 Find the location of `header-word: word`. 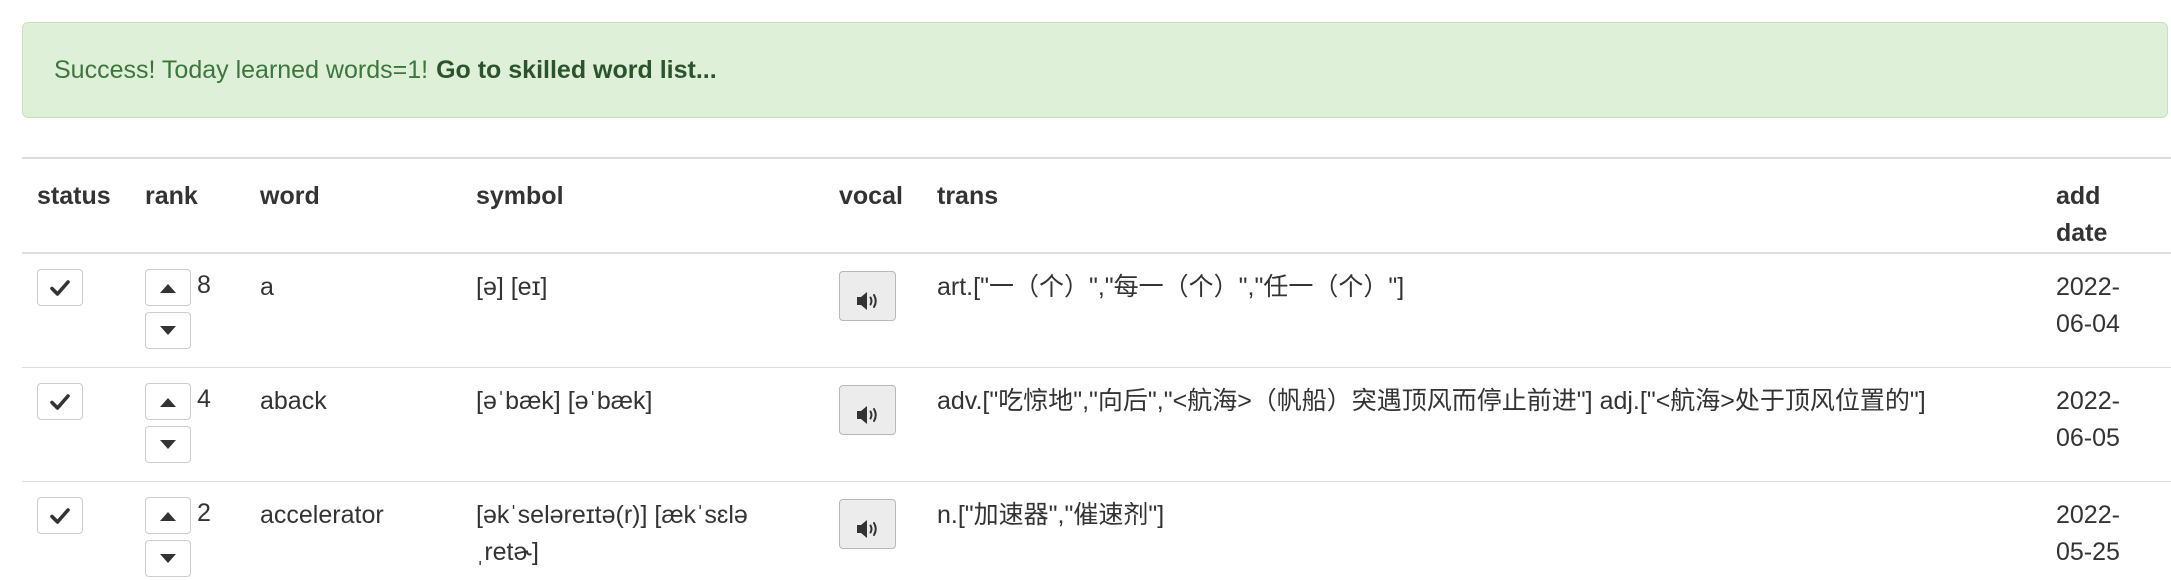

header-word: word is located at coordinates (353, 206).